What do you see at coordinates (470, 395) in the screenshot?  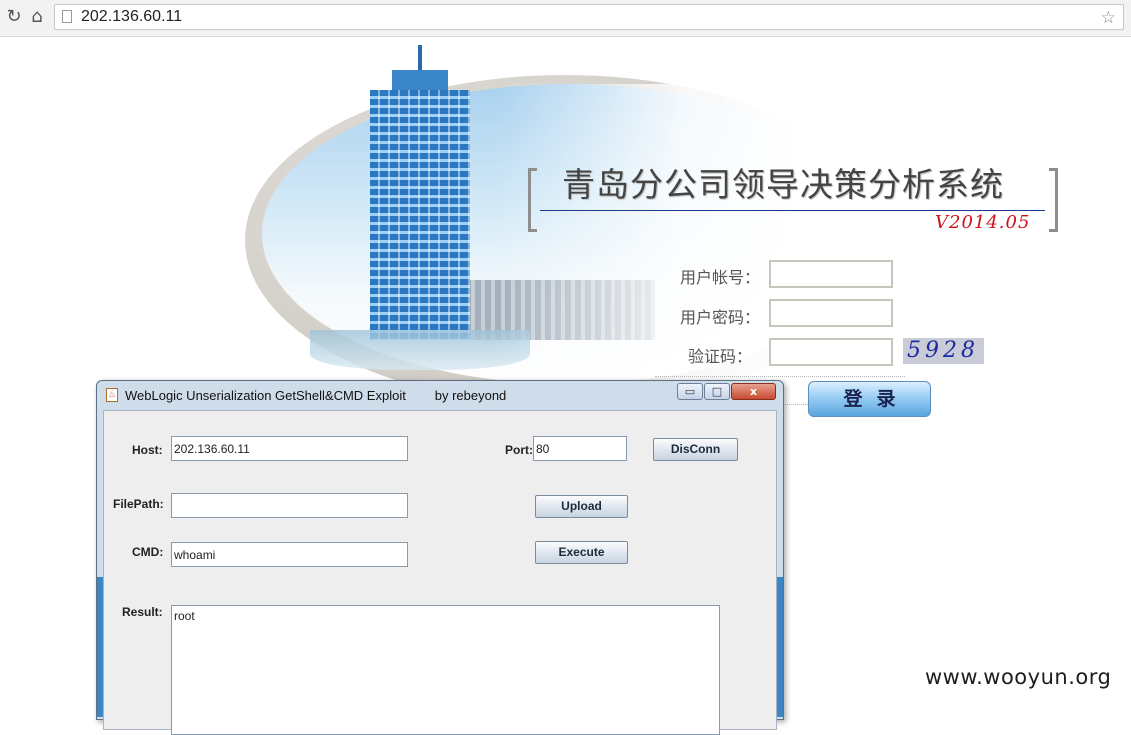 I see `window-author: by rebeyond` at bounding box center [470, 395].